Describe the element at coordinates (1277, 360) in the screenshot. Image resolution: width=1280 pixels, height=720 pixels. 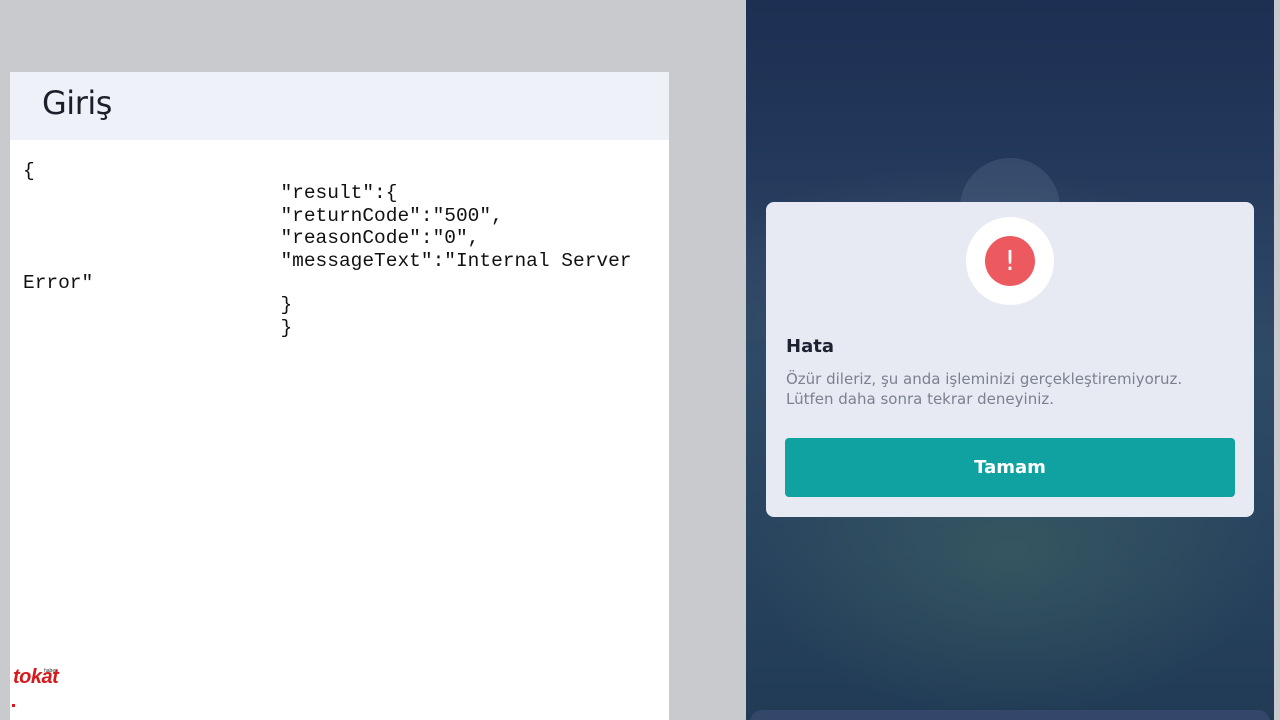
I see `page-margin` at that location.